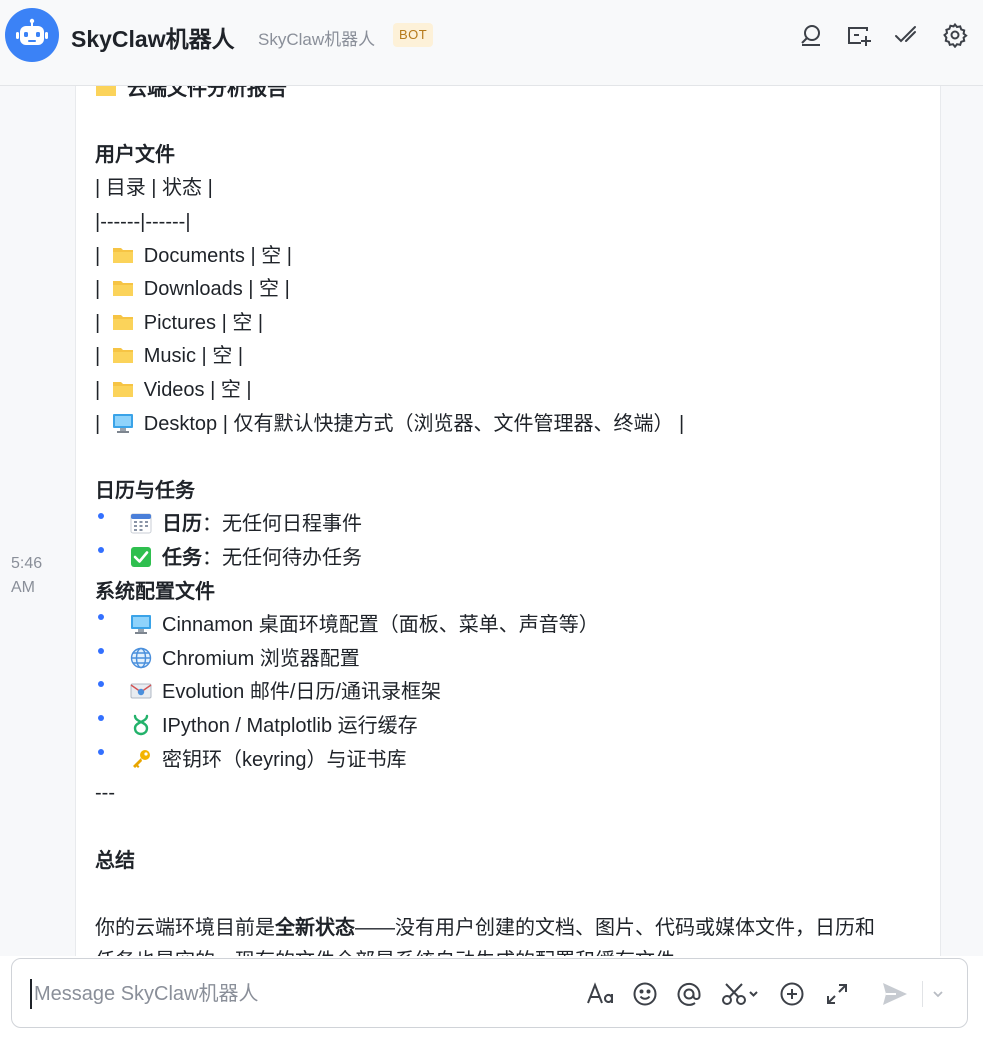 This screenshot has height=1041, width=983. I want to click on send-options-button, so click(938, 994).